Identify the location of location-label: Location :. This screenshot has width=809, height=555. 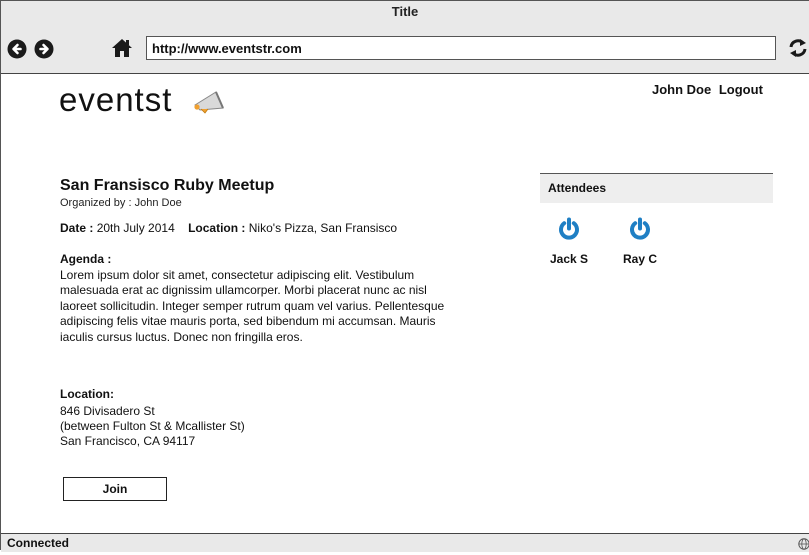
(217, 228).